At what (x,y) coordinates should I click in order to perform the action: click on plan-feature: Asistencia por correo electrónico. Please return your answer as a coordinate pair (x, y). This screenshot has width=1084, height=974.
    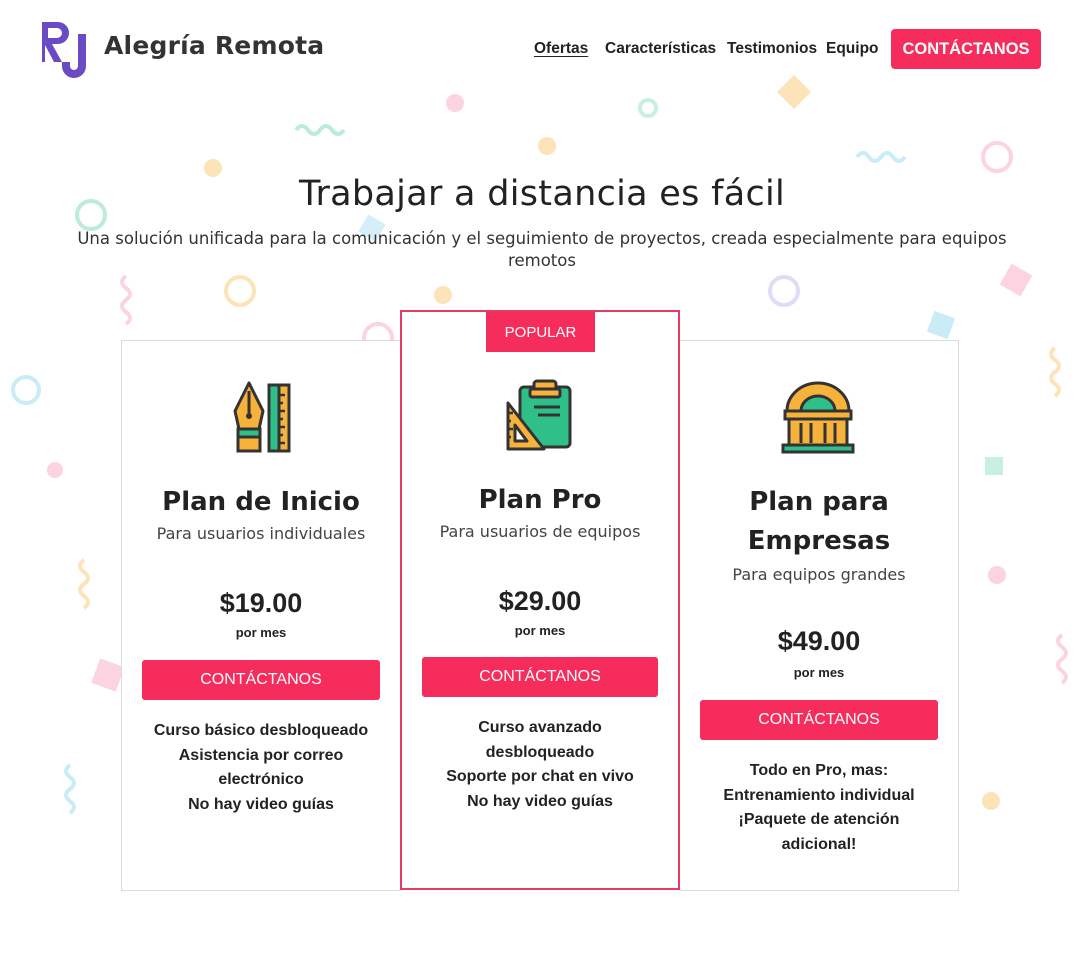
    Looking at the image, I should click on (261, 767).